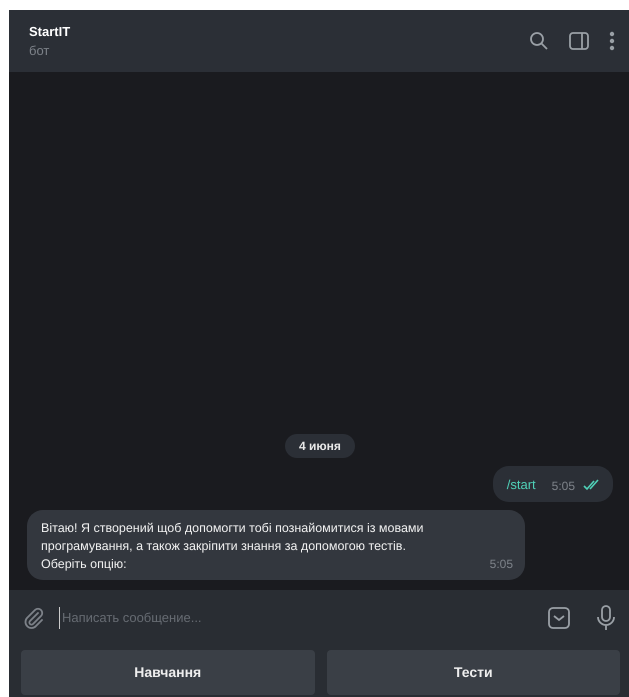 The height and width of the screenshot is (697, 629). What do you see at coordinates (606, 618) in the screenshot?
I see `microphone-icon` at bounding box center [606, 618].